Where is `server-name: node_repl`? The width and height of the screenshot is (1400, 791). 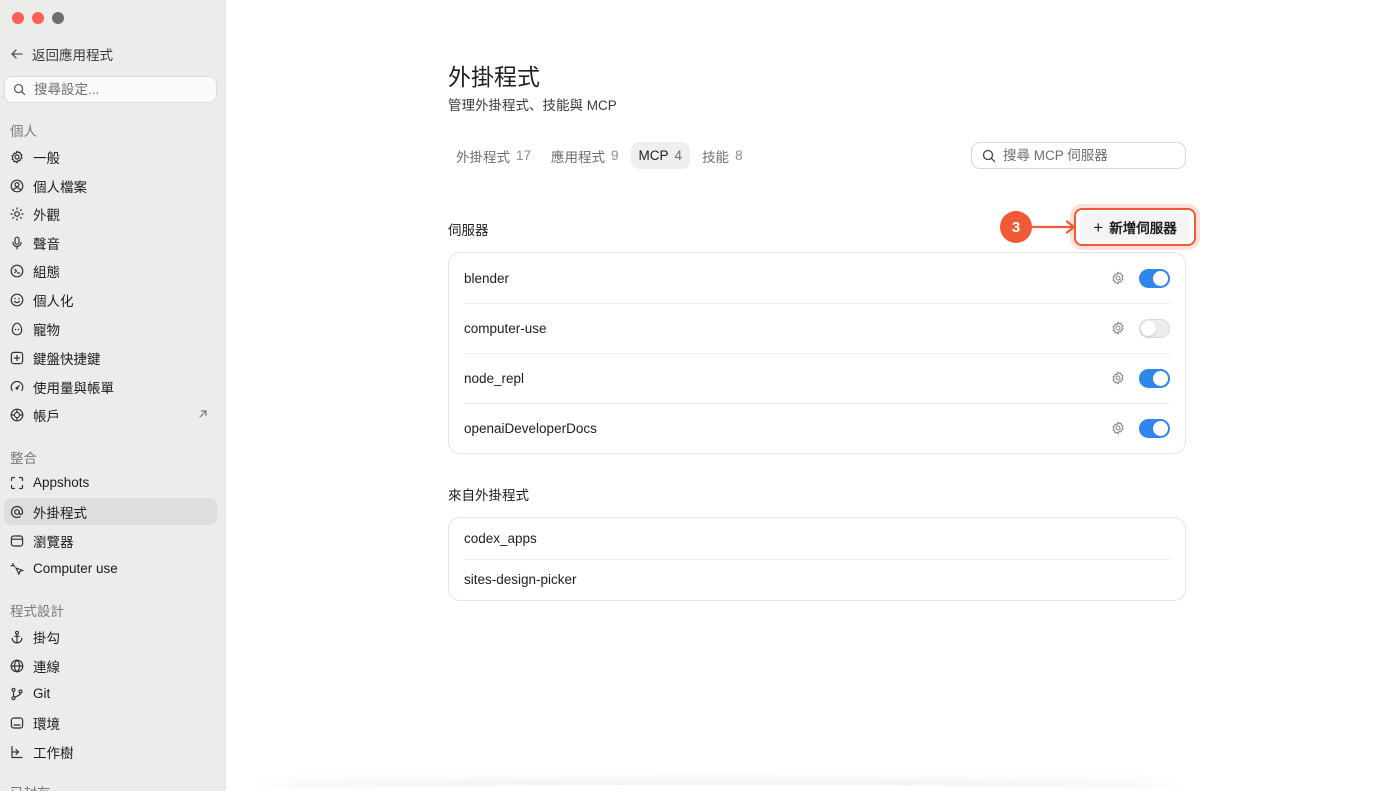
server-name: node_repl is located at coordinates (494, 378).